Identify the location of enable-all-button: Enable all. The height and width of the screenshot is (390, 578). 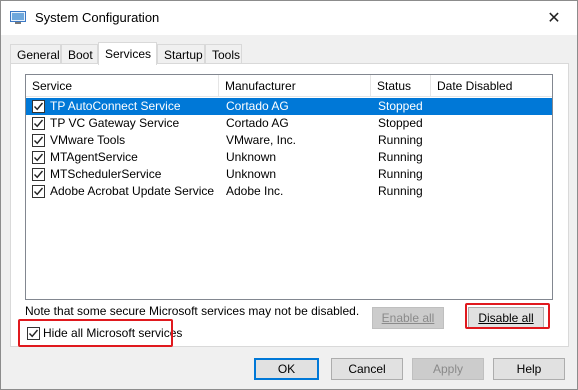
(408, 318).